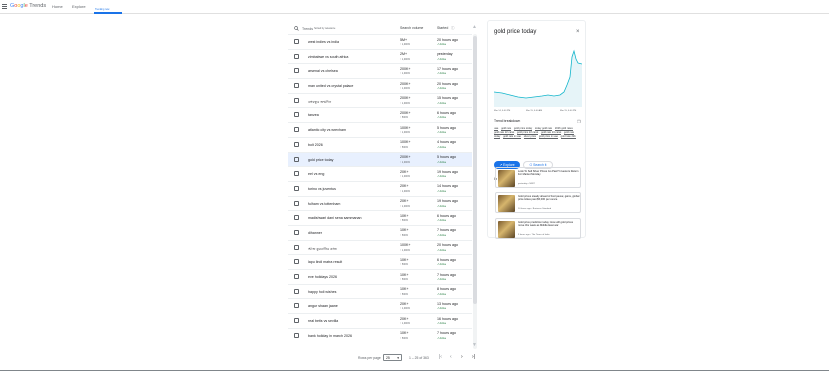  I want to click on trend-name: angur shaan jaane, so click(323, 306).